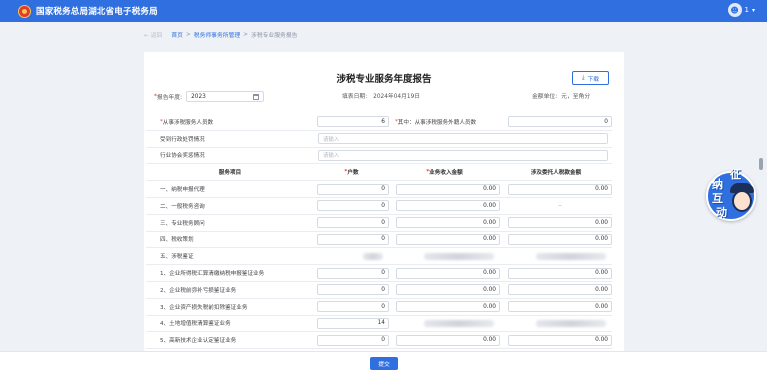  Describe the element at coordinates (463, 155) in the screenshot. I see `association-input: 请输入` at that location.